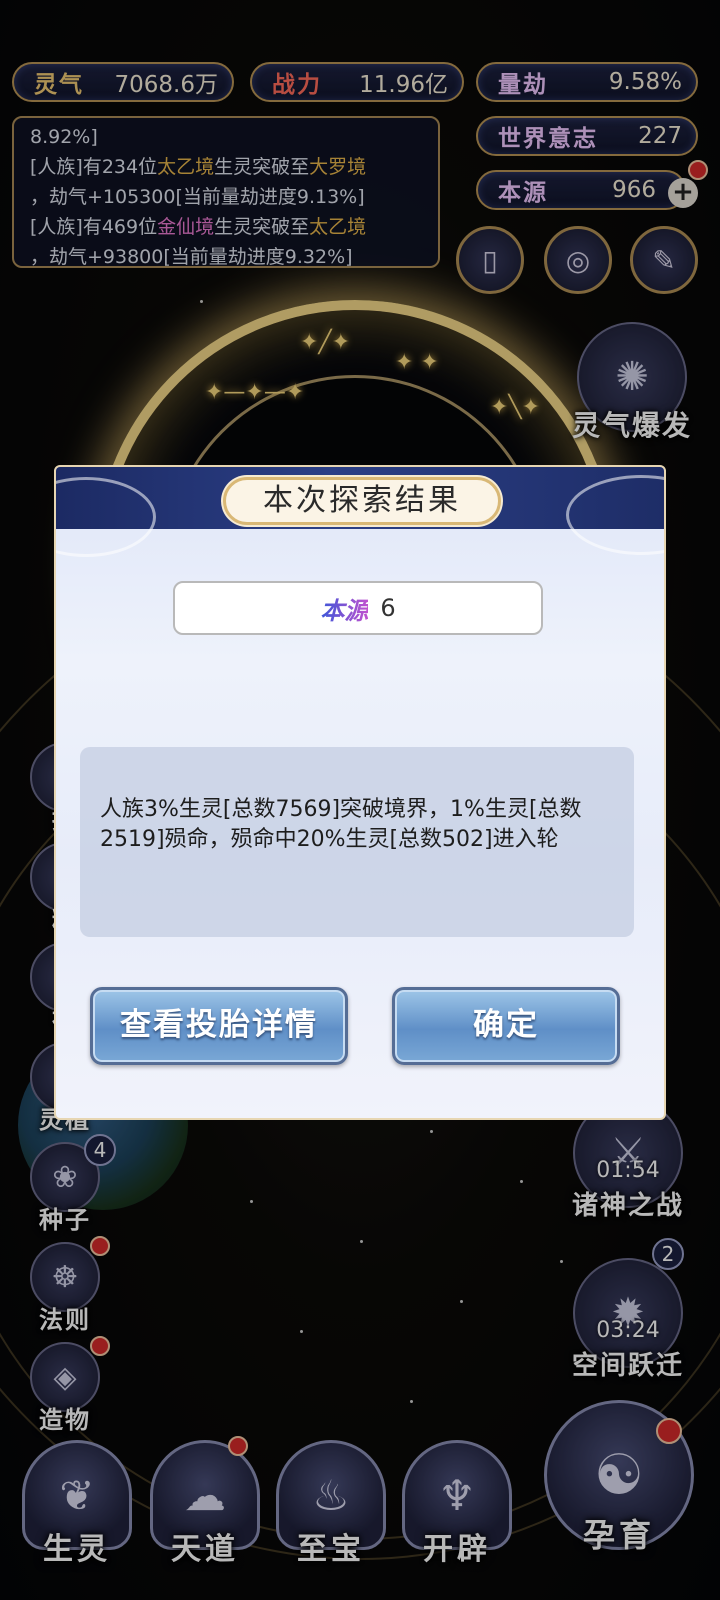 This screenshot has width=720, height=1600. I want to click on dialog-title: 本次探索结果, so click(362, 501).